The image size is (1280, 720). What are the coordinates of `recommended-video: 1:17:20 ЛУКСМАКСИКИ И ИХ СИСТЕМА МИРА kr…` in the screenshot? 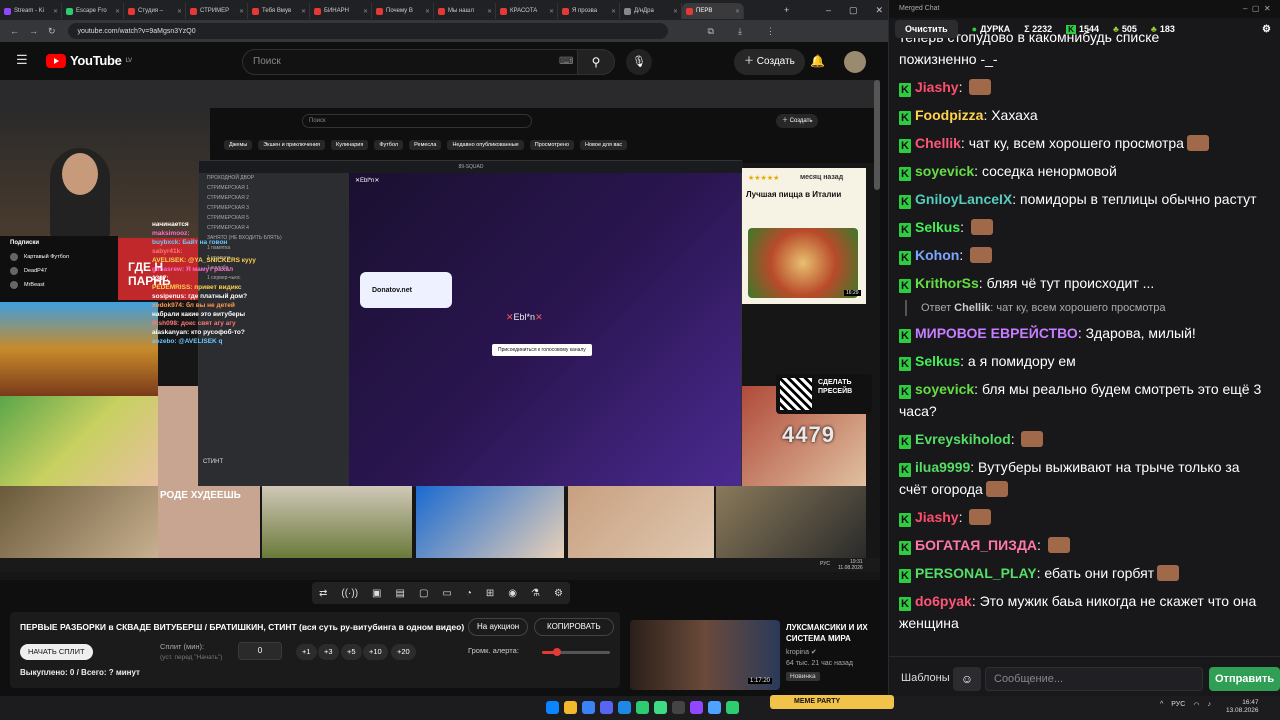 It's located at (754, 654).